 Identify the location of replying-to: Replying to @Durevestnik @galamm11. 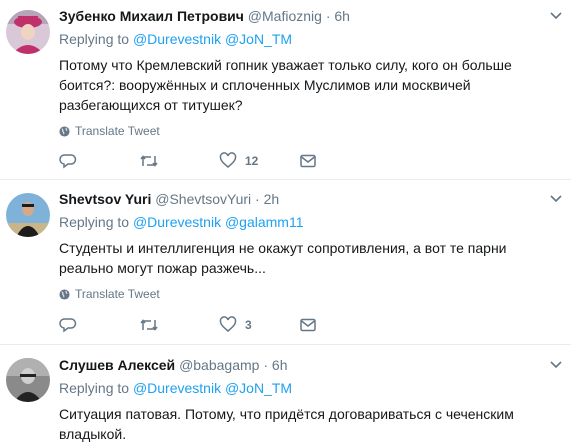
(310, 222).